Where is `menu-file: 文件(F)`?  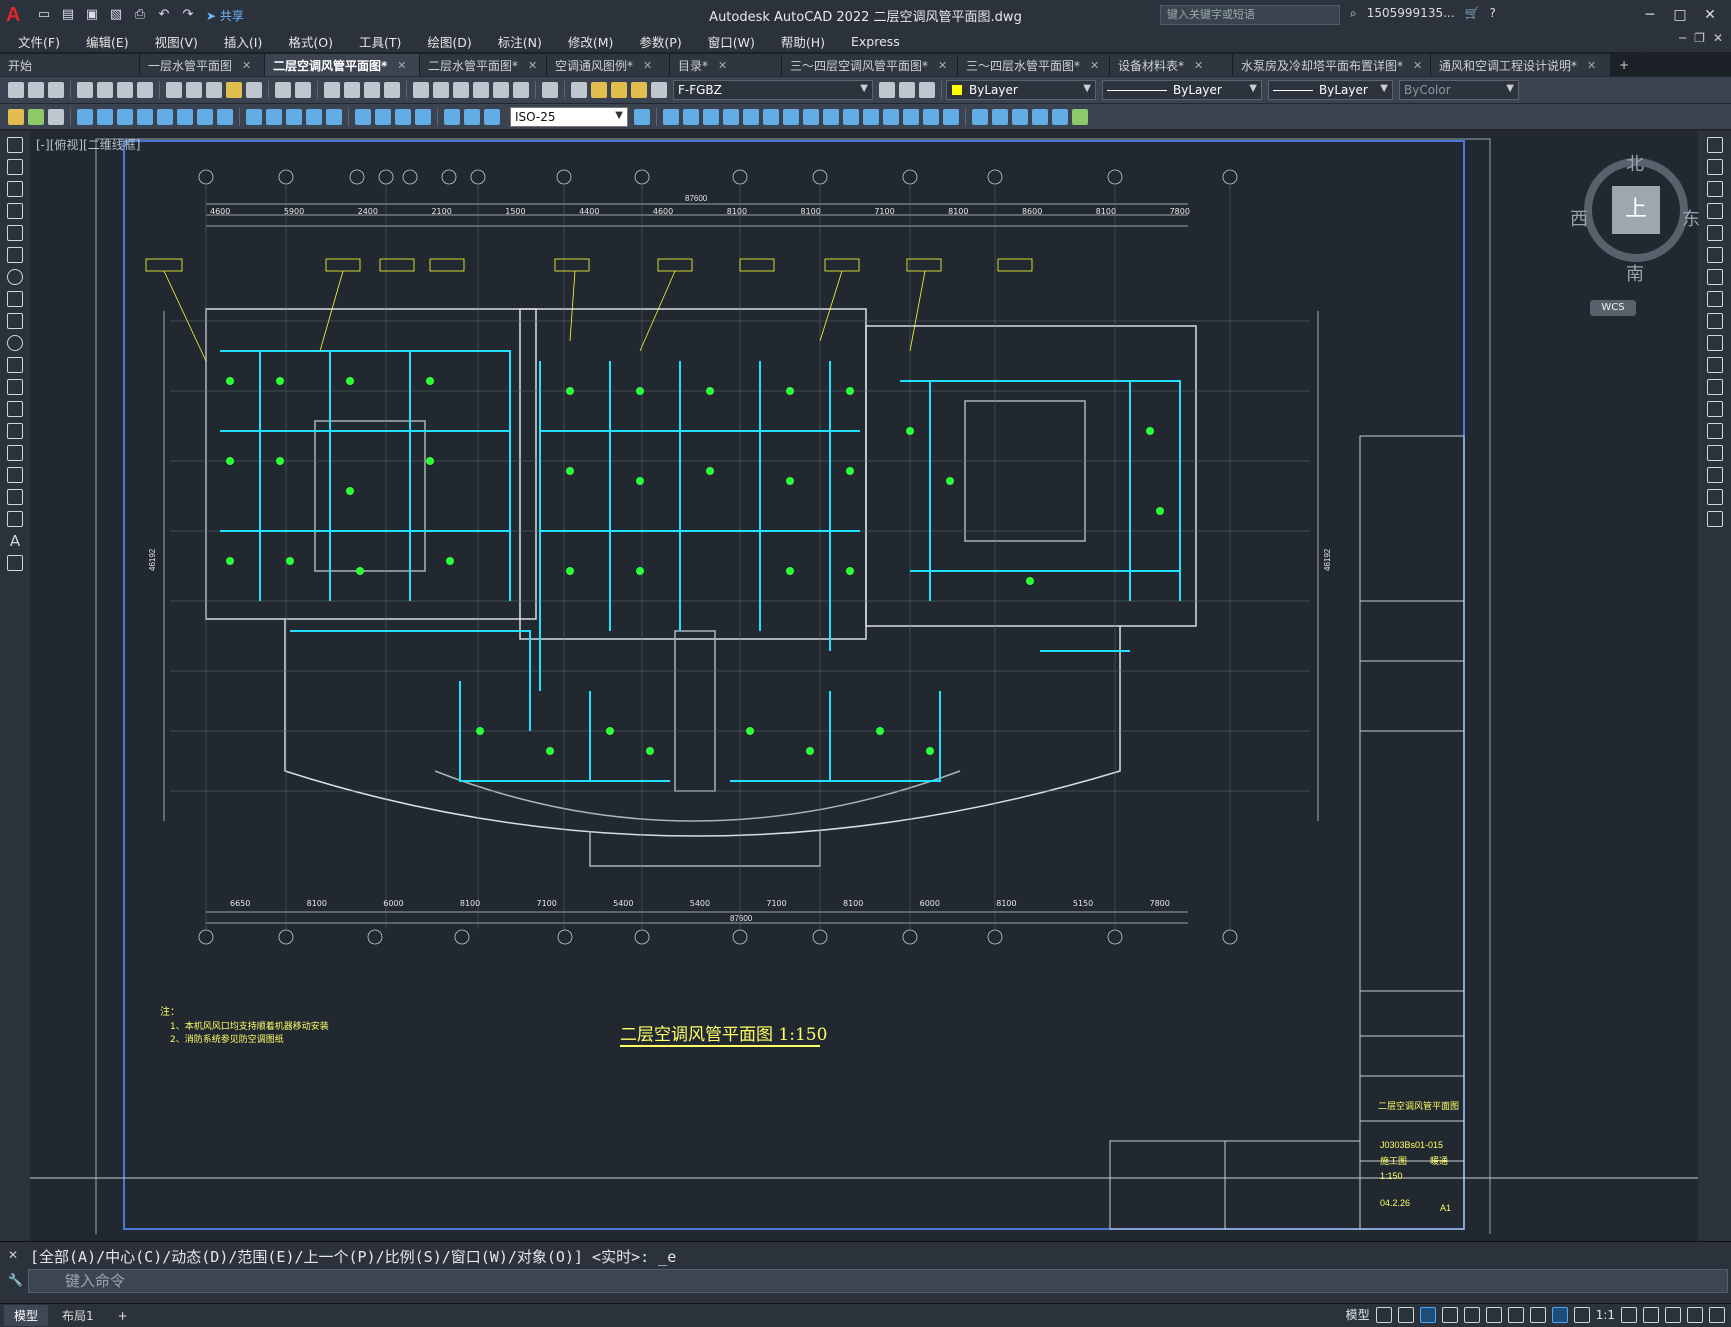
menu-file: 文件(F) is located at coordinates (39, 41).